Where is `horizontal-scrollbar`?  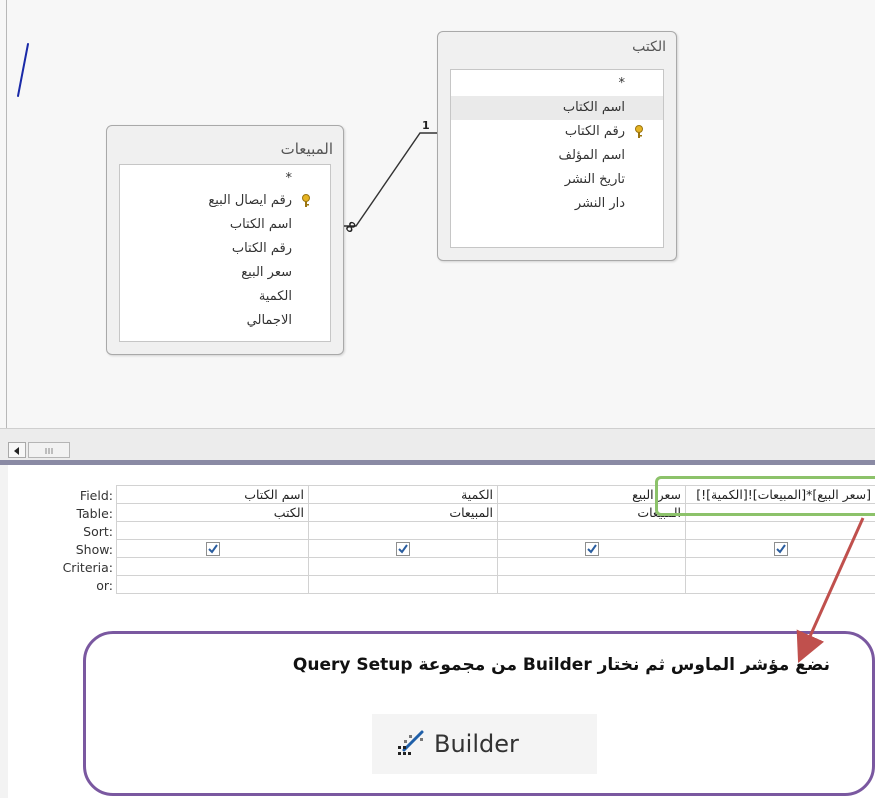 horizontal-scrollbar is located at coordinates (437, 444).